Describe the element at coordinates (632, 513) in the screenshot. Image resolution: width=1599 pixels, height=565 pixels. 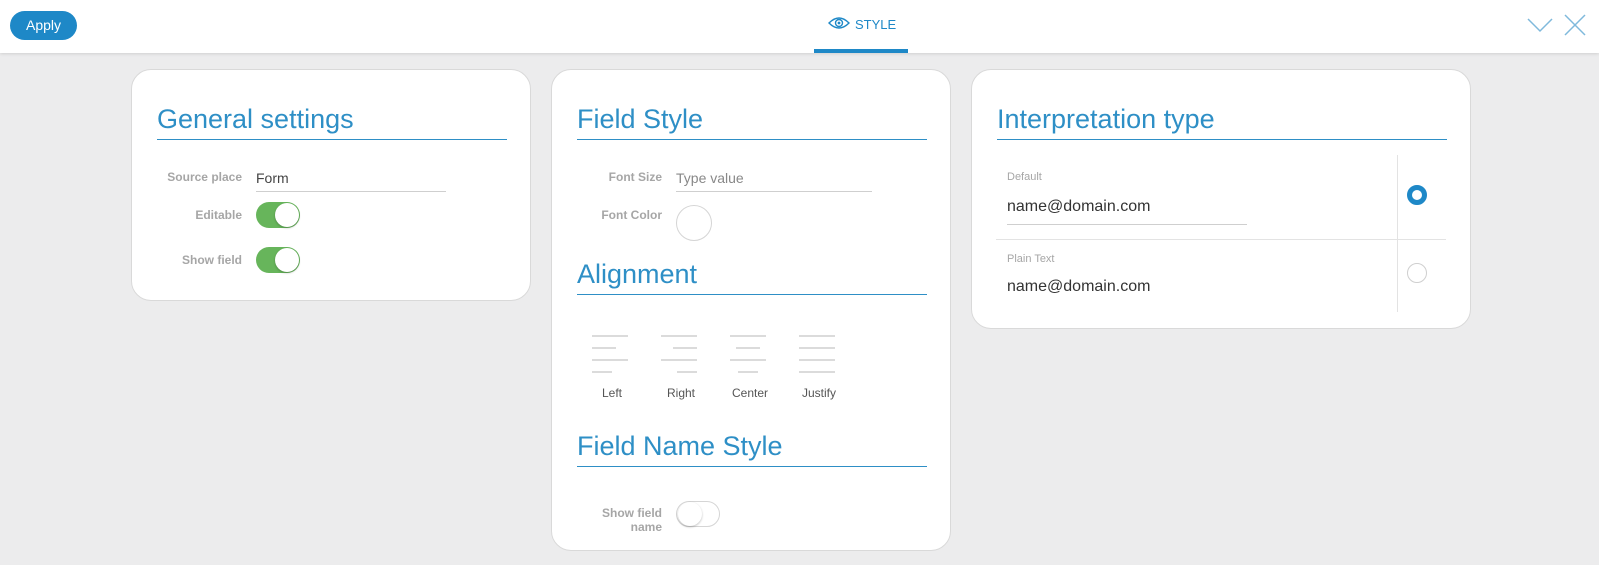
I see `show-field-name-label-line1: Show field` at that location.